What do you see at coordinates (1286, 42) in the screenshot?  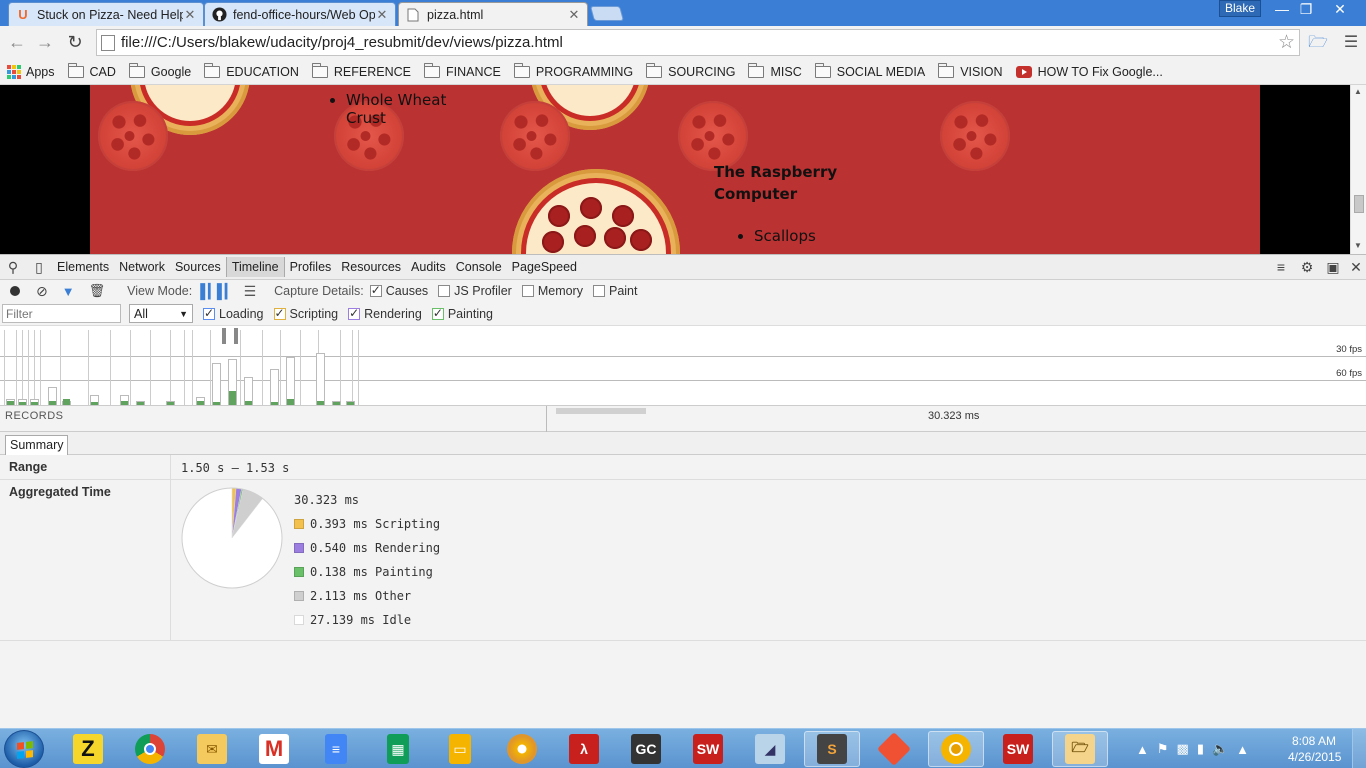 I see `bookmark-star-icon: ☆` at bounding box center [1286, 42].